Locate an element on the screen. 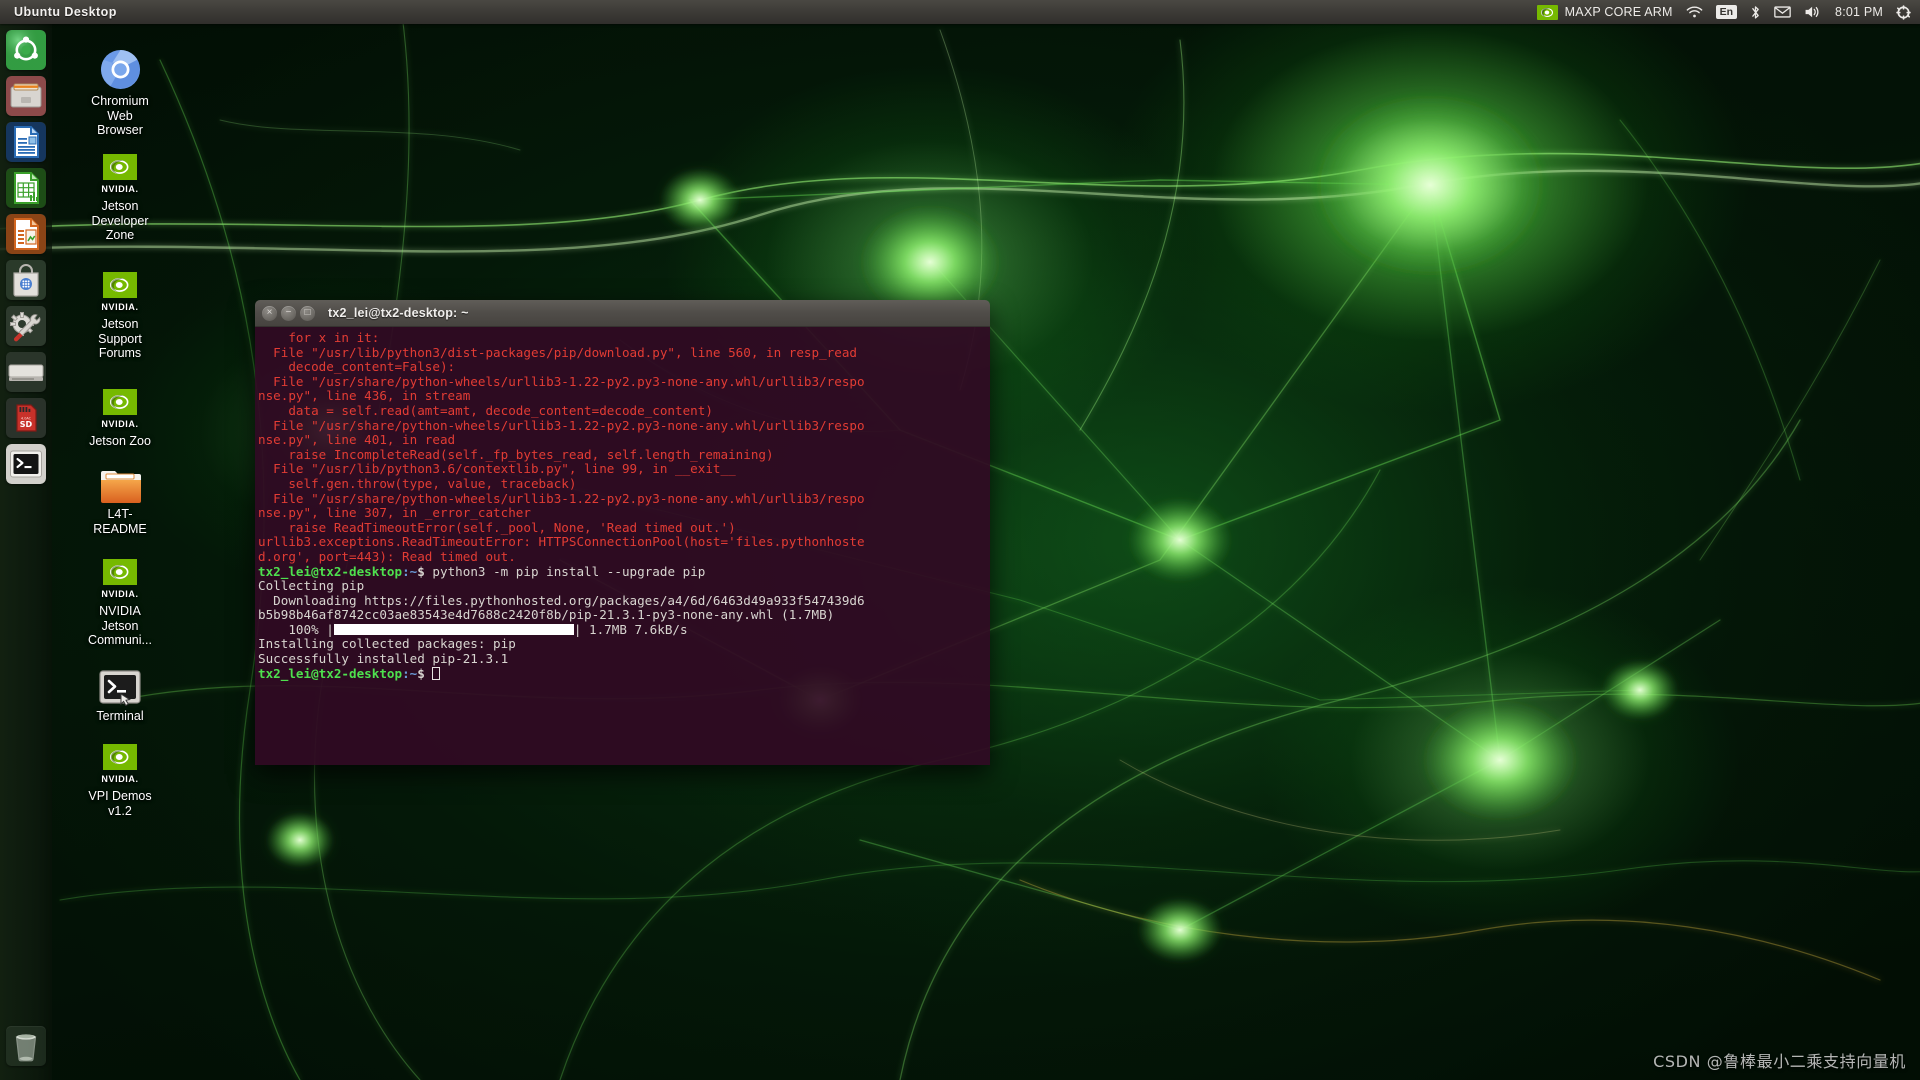 The height and width of the screenshot is (1080, 1920). launcher-item-ubuntu-software is located at coordinates (26, 280).